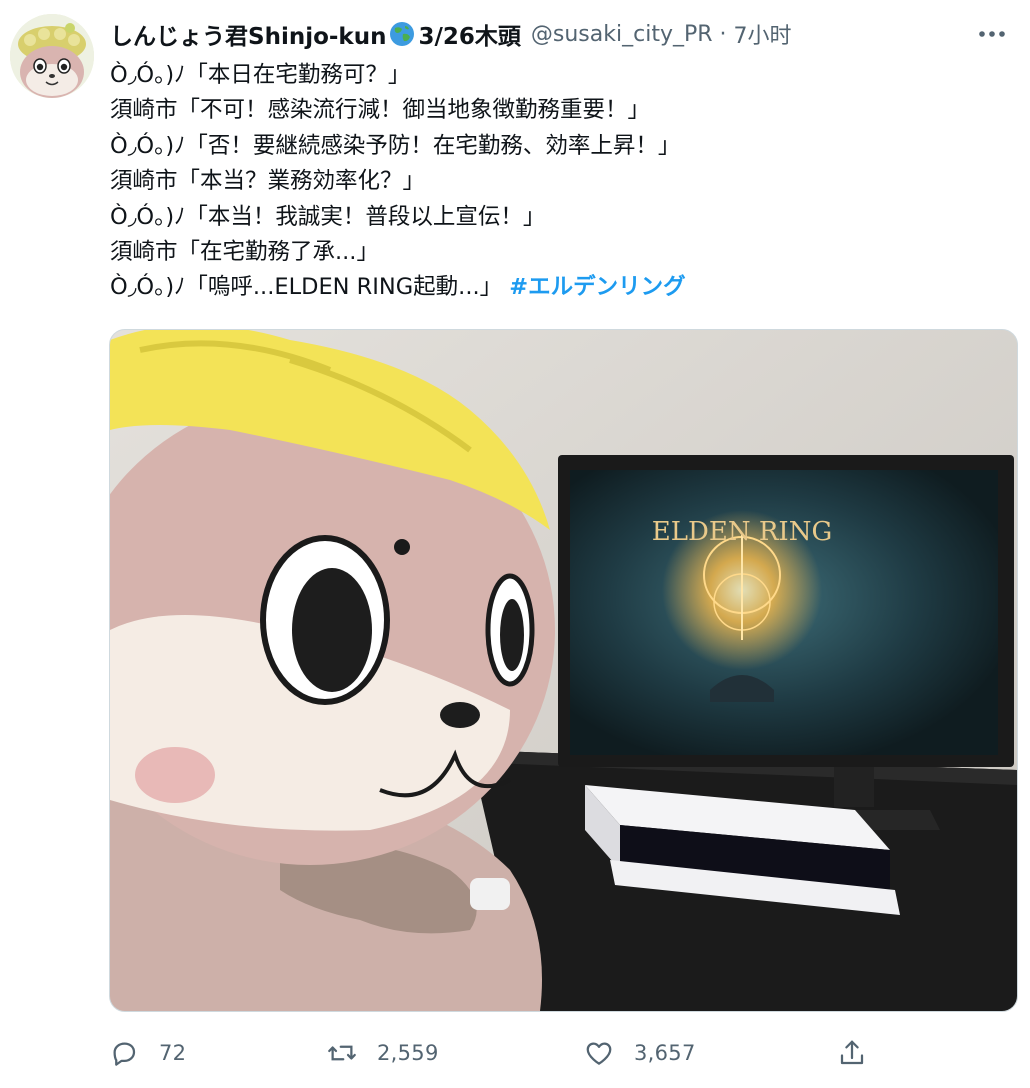 This screenshot has width=1030, height=1088. What do you see at coordinates (380, 110) in the screenshot?
I see `tweet-text-line: 須崎市「不可！感染流行減！御当地象徴勤務重要！」` at bounding box center [380, 110].